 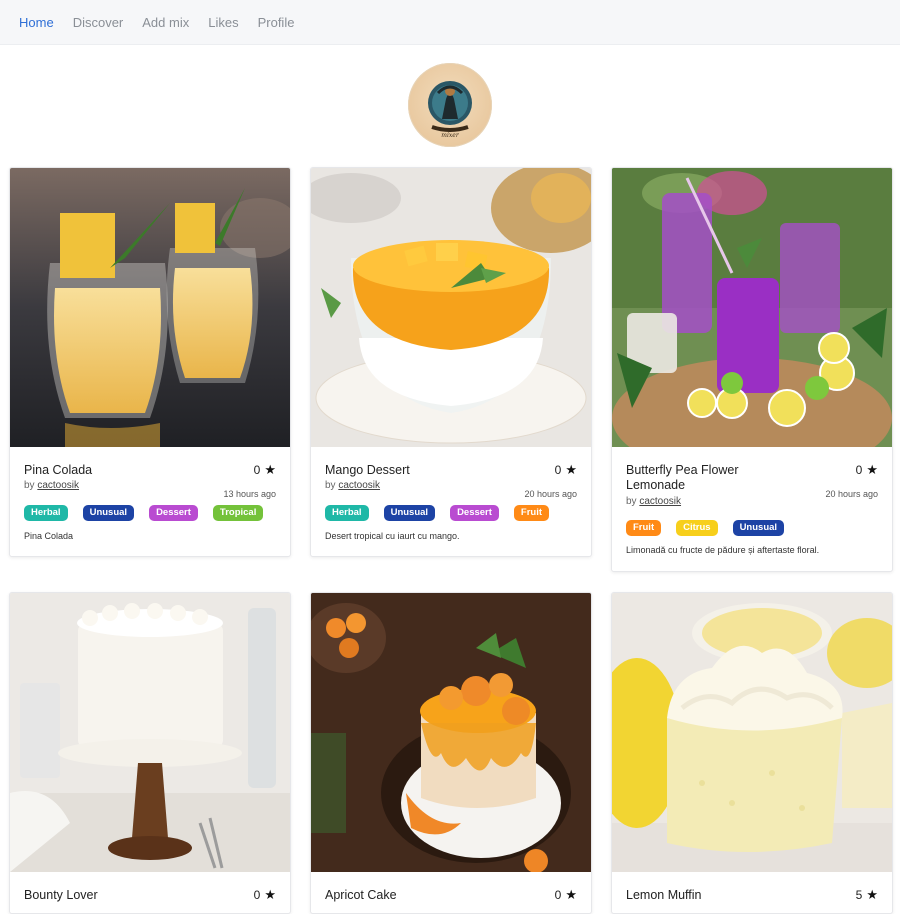 What do you see at coordinates (124, 895) in the screenshot?
I see `card-title: Bounty Lover` at bounding box center [124, 895].